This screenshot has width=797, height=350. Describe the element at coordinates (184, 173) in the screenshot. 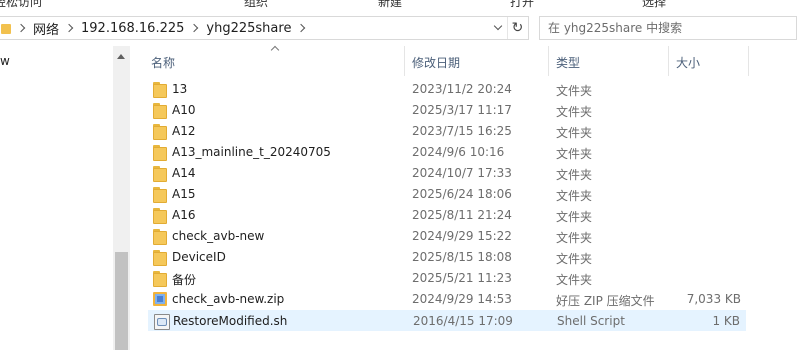

I see `file-name: A14` at that location.